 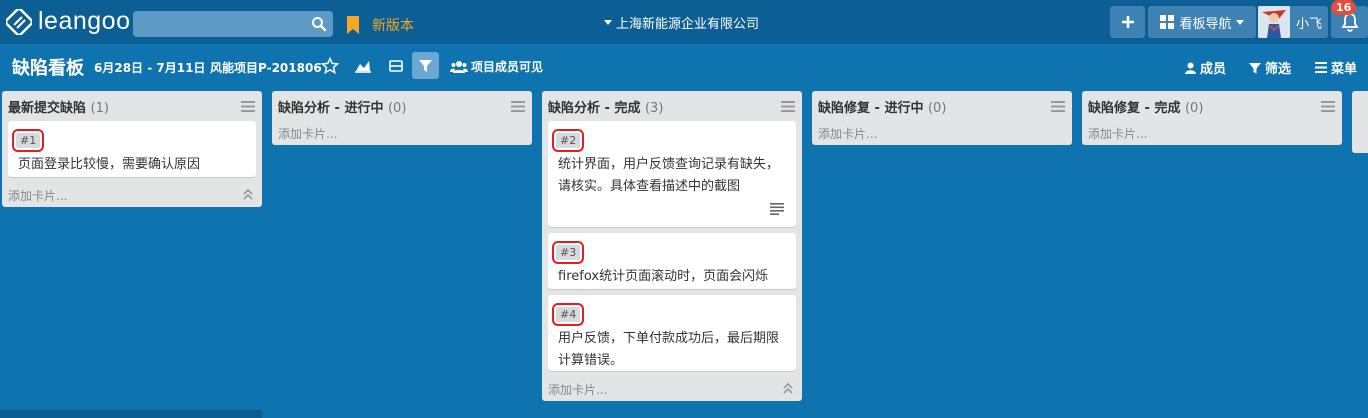 I want to click on avatar-image, so click(x=1274, y=22).